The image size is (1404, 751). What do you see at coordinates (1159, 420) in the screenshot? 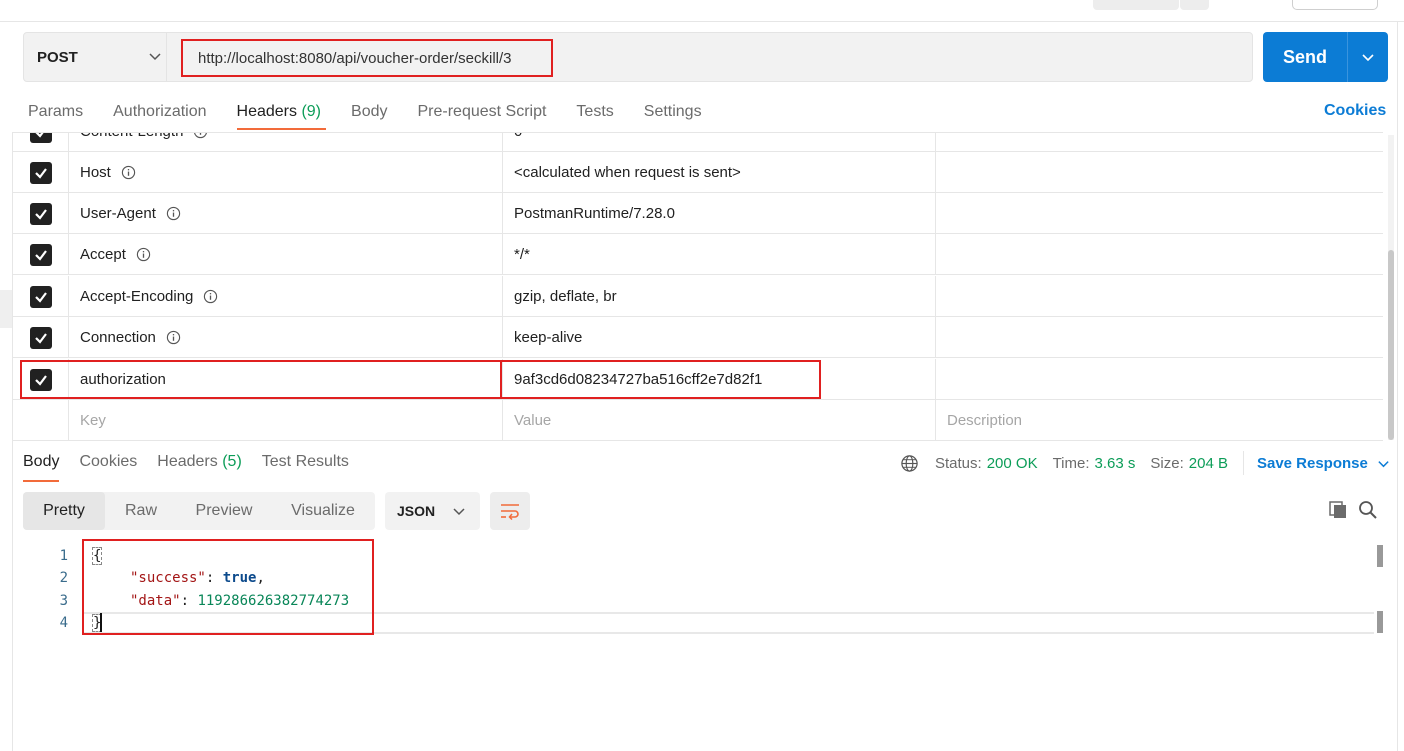
I see `new-description-input: Description` at bounding box center [1159, 420].